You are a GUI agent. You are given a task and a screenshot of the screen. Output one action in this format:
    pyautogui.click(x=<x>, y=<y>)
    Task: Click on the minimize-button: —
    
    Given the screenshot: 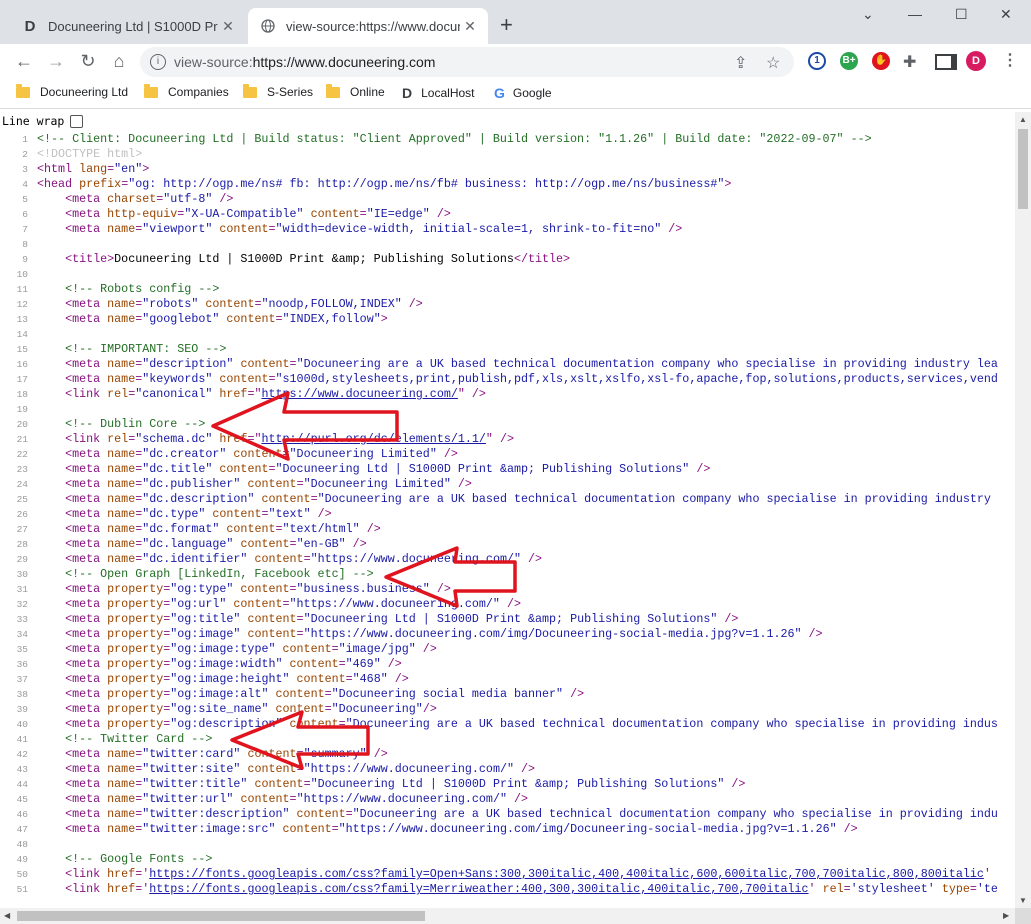 What is the action you would take?
    pyautogui.click(x=915, y=14)
    